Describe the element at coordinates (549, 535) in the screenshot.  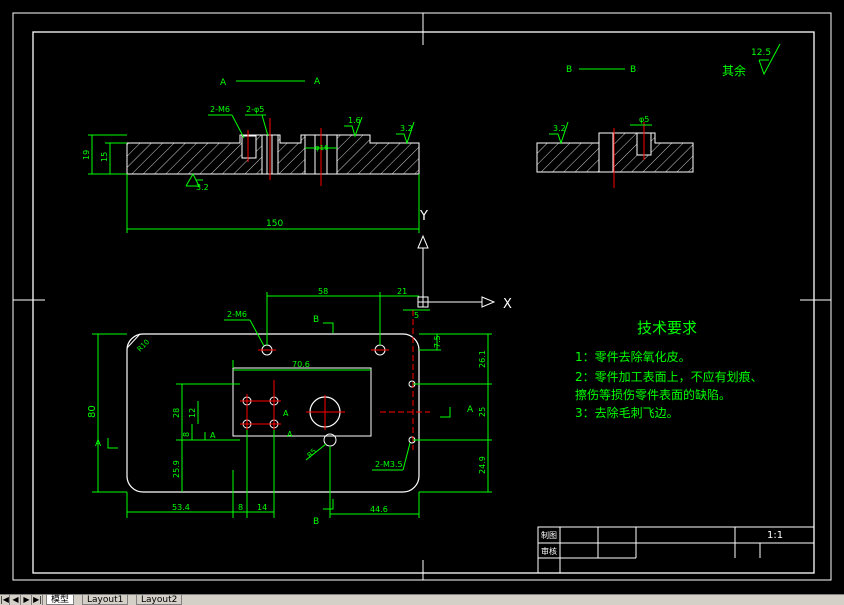
I see `title-block-label-1: 制图` at that location.